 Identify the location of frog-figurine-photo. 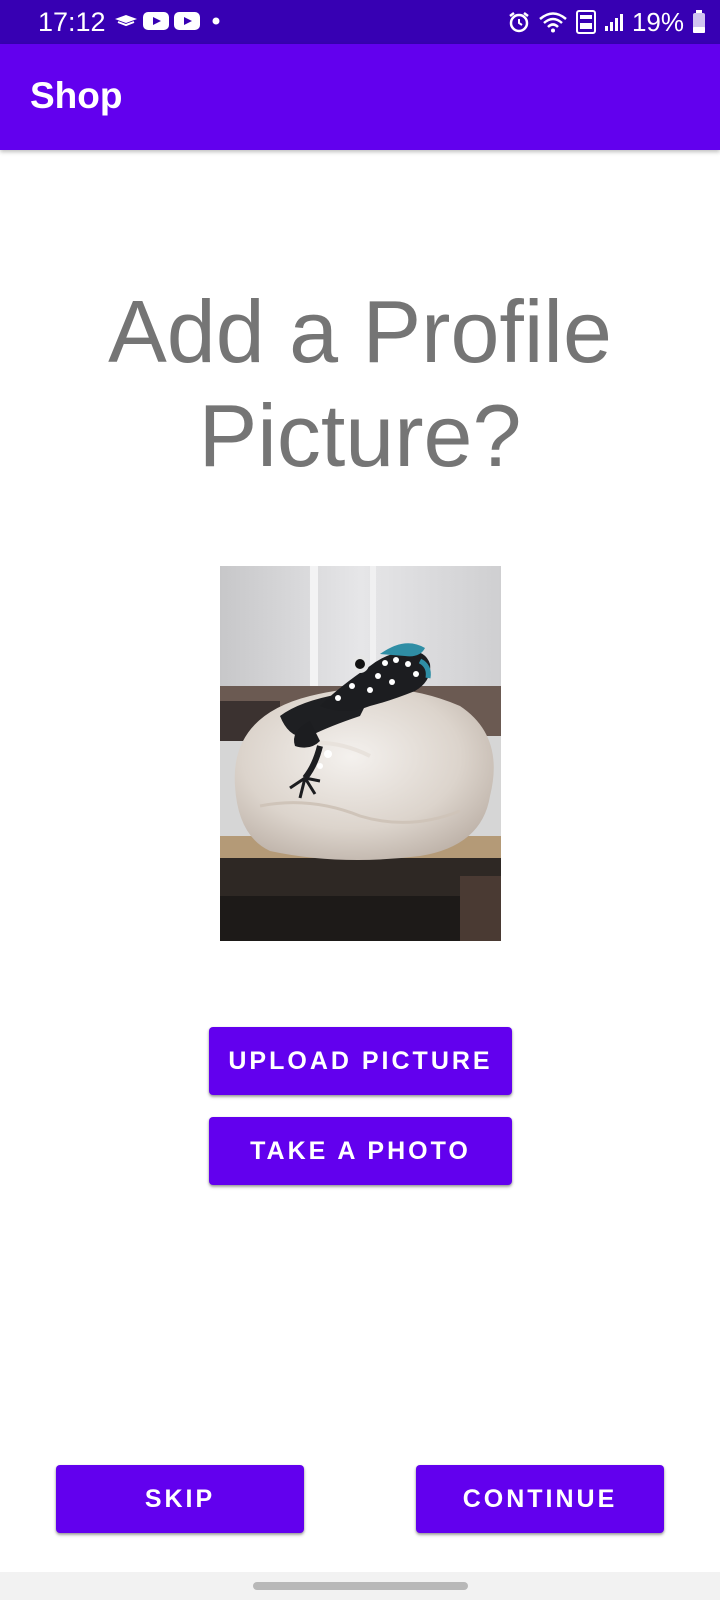
(360, 753).